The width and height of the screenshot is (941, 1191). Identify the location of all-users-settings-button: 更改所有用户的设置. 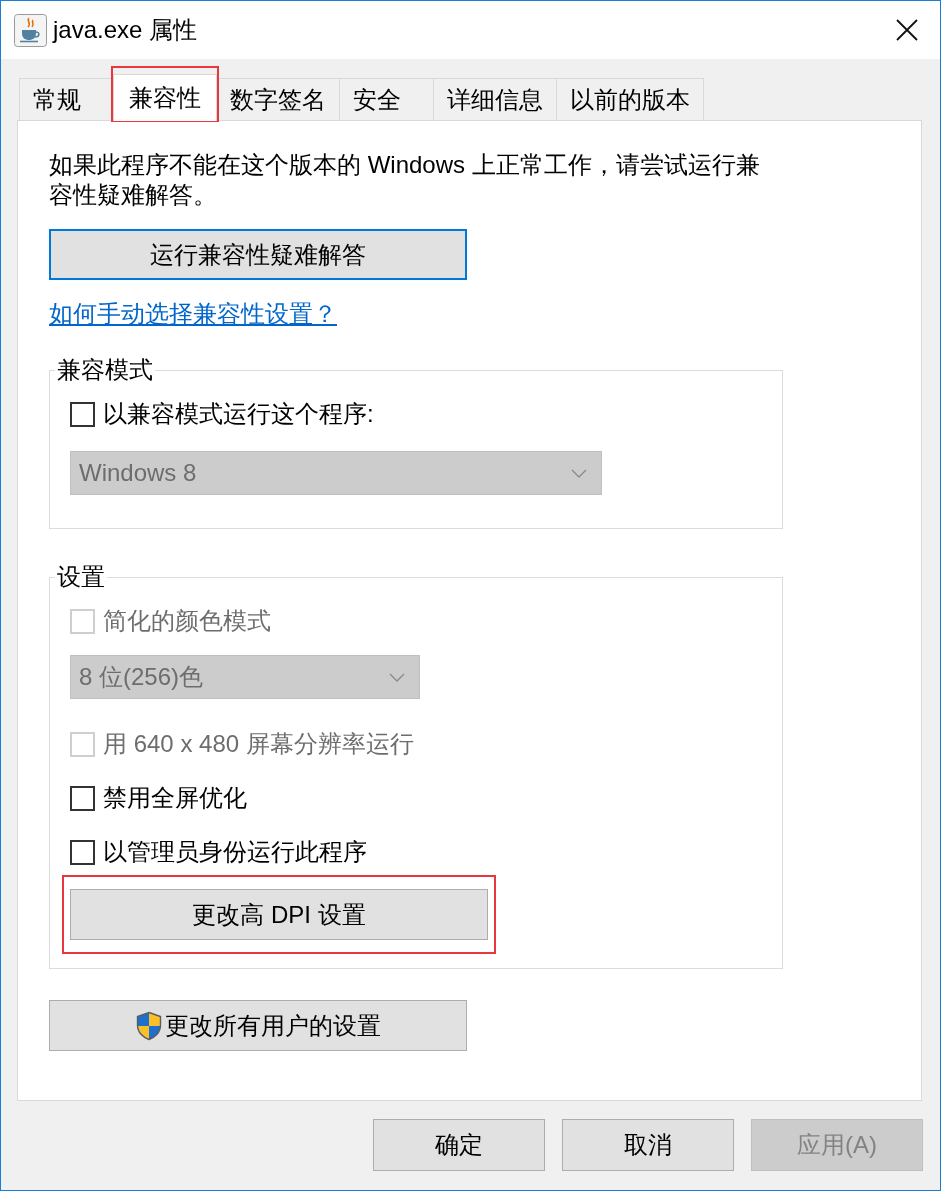
(258, 1025).